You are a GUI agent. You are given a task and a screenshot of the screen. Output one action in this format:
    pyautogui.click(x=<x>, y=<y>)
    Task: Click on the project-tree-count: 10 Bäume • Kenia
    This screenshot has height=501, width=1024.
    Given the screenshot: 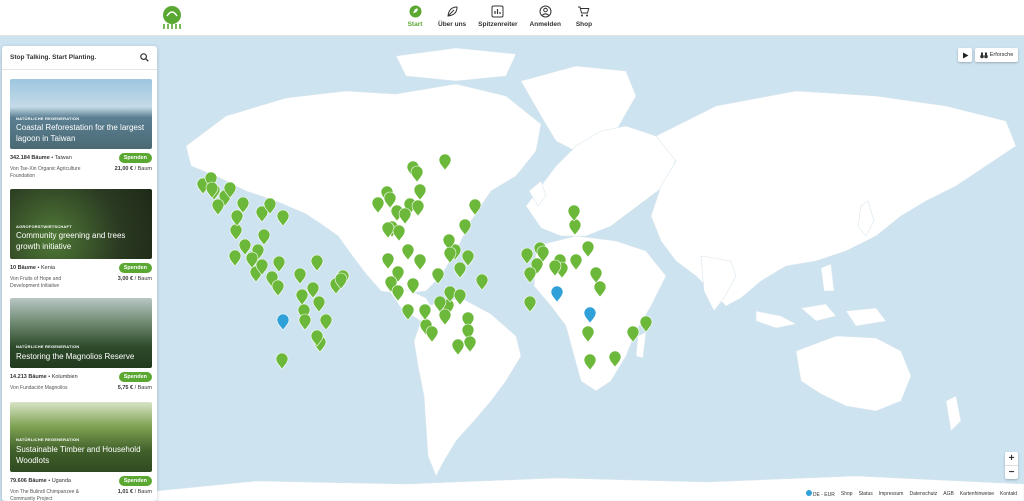 What is the action you would take?
    pyautogui.click(x=33, y=268)
    